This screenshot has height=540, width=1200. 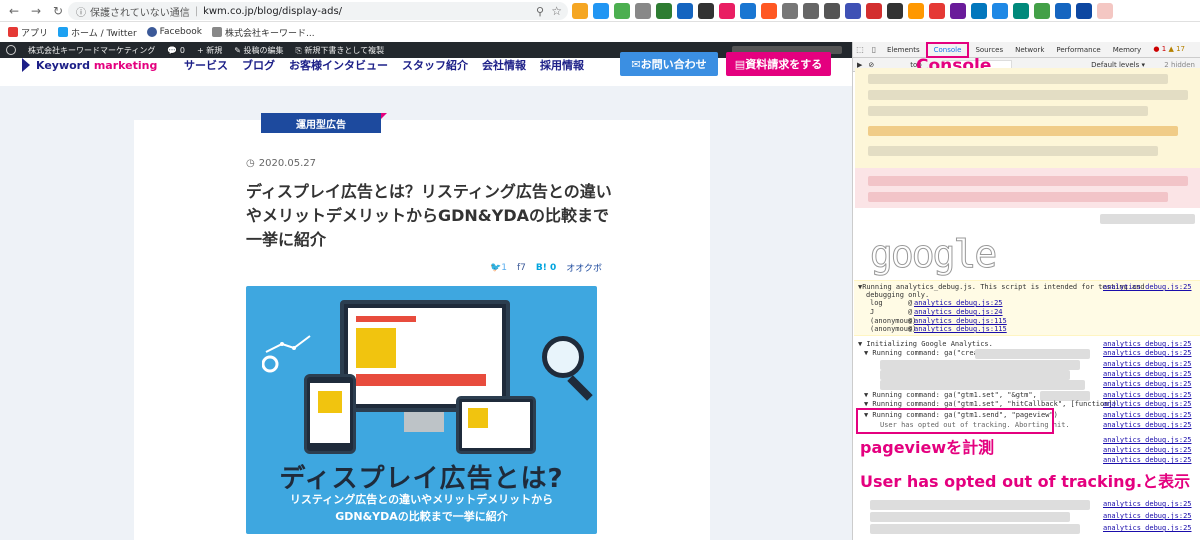 I want to click on forward-icon: →, so click(x=36, y=11).